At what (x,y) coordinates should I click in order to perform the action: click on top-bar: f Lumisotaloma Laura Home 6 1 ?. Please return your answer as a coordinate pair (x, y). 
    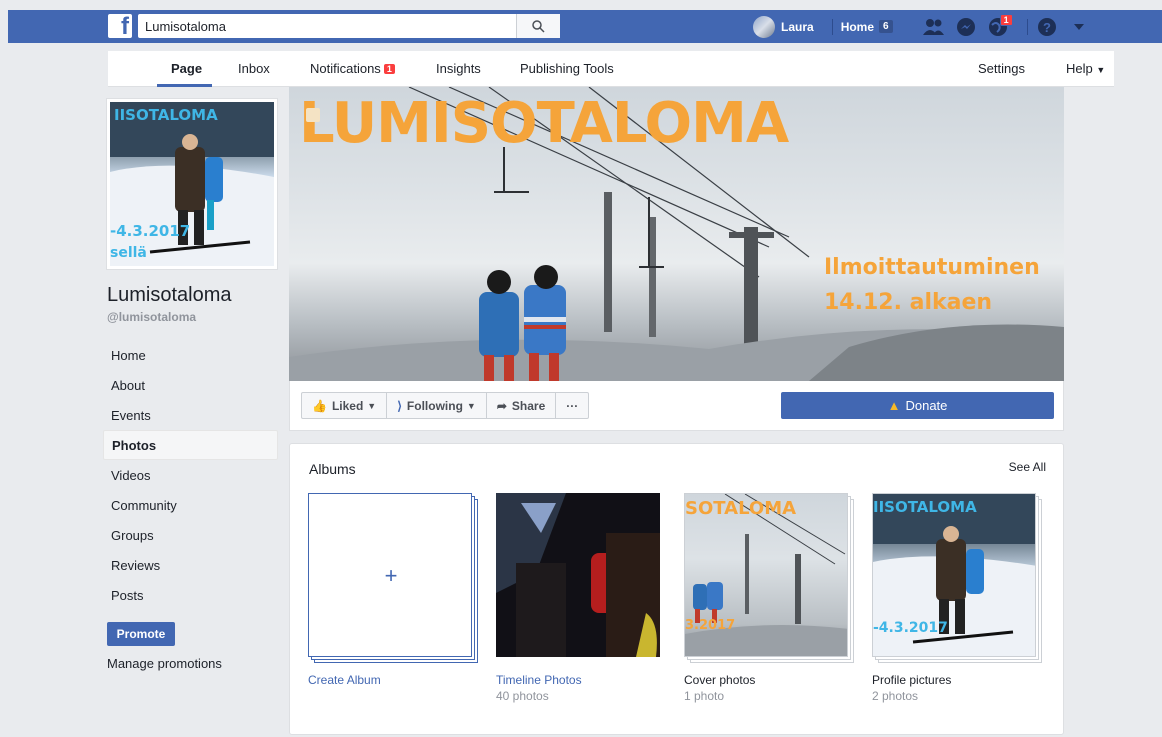
    Looking at the image, I should click on (585, 26).